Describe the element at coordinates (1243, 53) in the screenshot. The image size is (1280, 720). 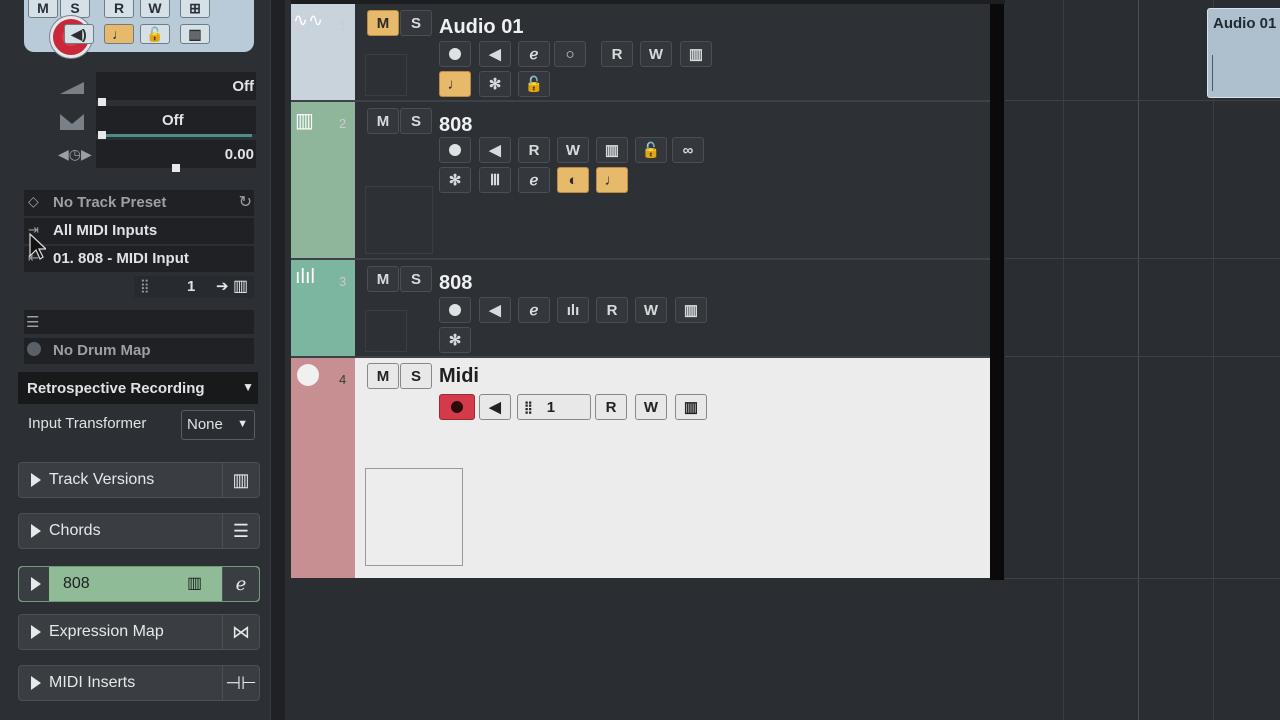
I see `audio-event-clip: Audio 01` at that location.